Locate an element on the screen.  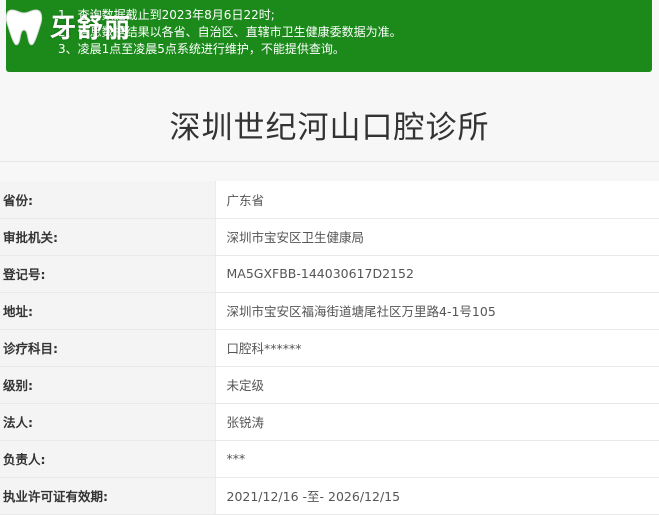
row-value: 口腔科****** is located at coordinates (436, 348).